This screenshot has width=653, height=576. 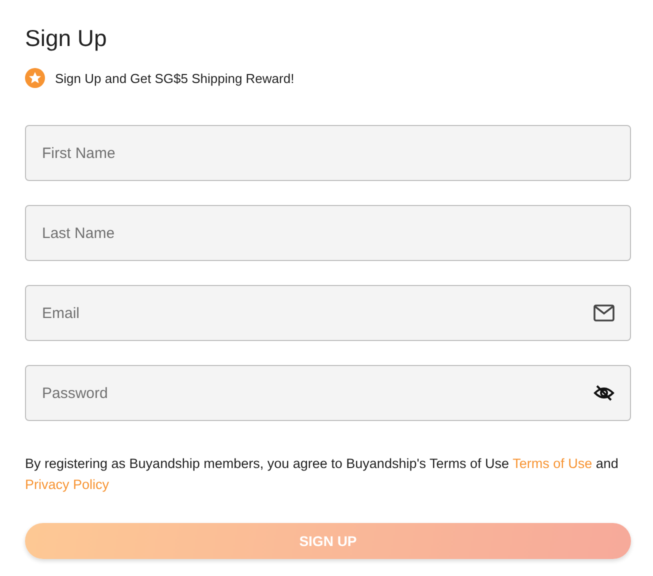 What do you see at coordinates (328, 313) in the screenshot?
I see `email-field: Email` at bounding box center [328, 313].